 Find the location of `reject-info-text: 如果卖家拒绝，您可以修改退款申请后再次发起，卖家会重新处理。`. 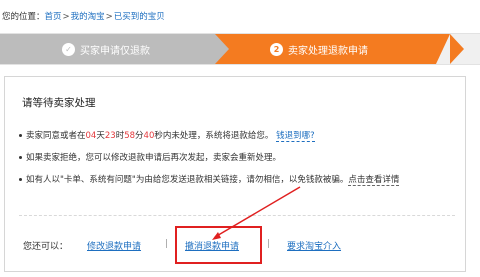

reject-info-text: 如果卖家拒绝，您可以修改退款申请后再次发起，卖家会重新处理。 is located at coordinates (154, 158).